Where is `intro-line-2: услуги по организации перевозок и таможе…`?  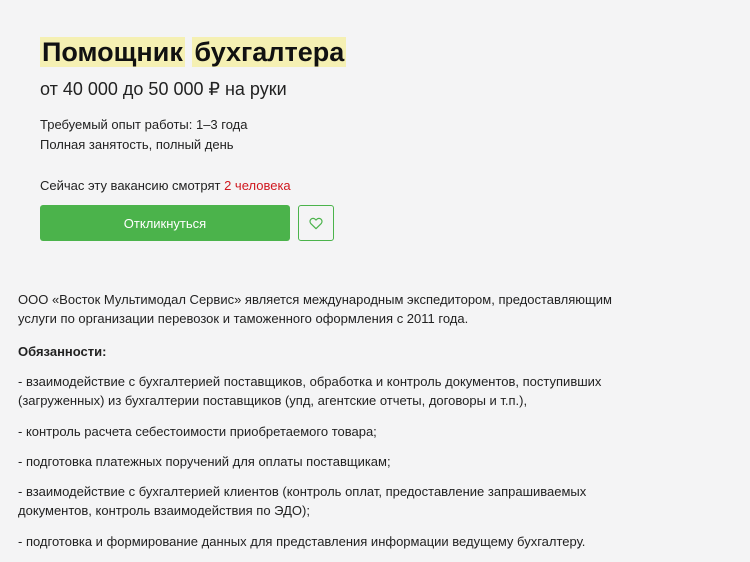
intro-line-2: услуги по организации перевозок и таможе… is located at coordinates (243, 318).